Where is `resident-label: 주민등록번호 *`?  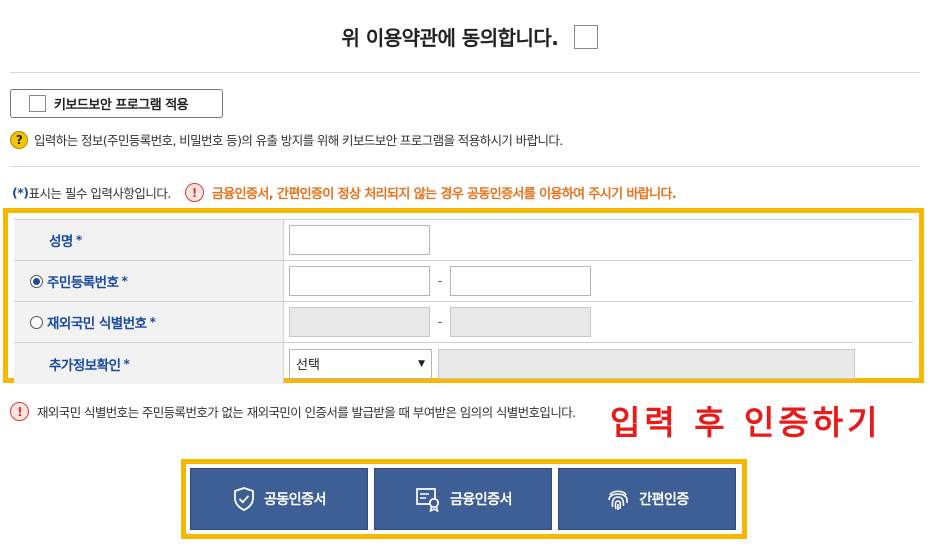
resident-label: 주민등록번호 * is located at coordinates (149, 281).